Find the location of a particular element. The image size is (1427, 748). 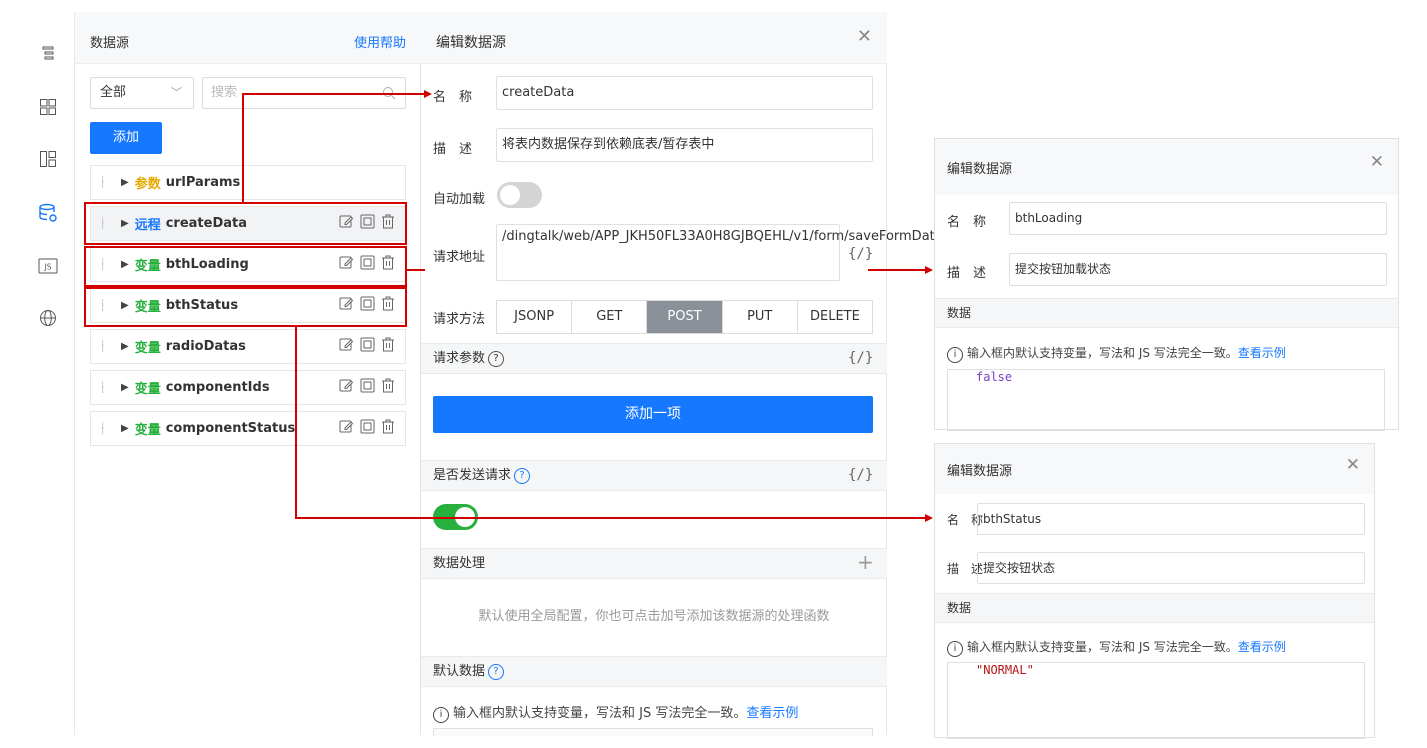

add-item-button: 添加一项 is located at coordinates (653, 414).